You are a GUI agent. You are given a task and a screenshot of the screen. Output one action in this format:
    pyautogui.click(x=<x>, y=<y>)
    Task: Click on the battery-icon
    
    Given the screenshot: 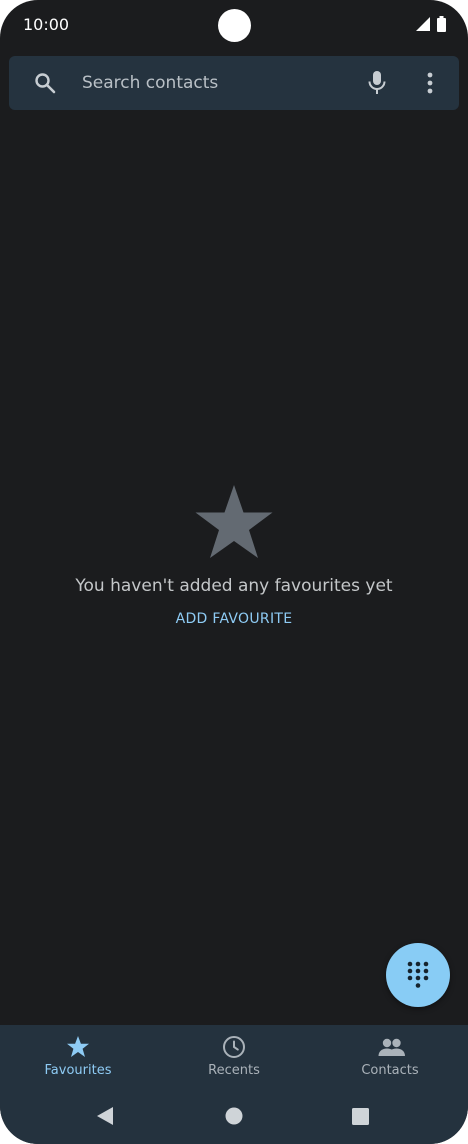 What is the action you would take?
    pyautogui.click(x=441, y=24)
    